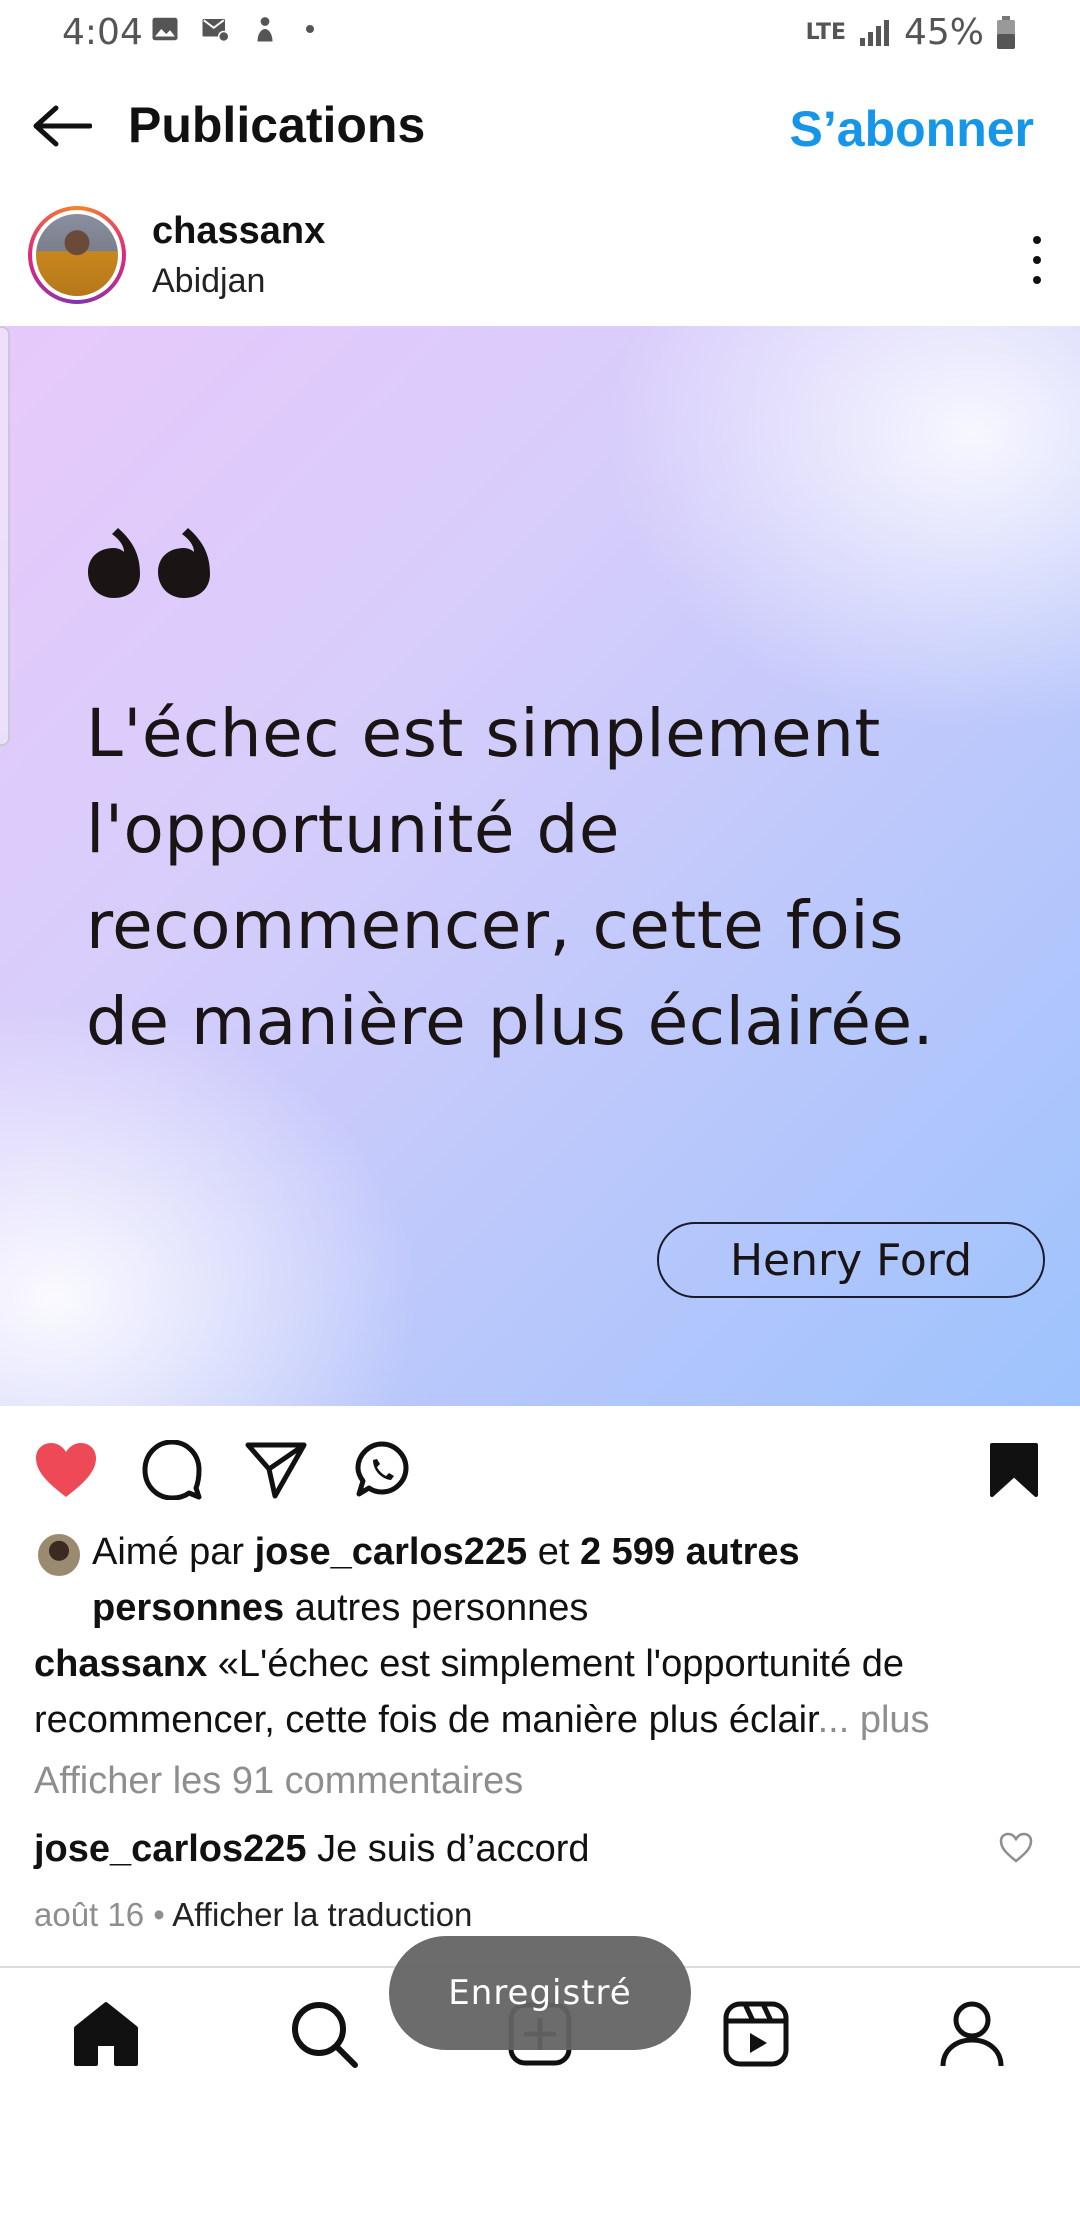 This screenshot has width=1080, height=2220. Describe the element at coordinates (216, 31) in the screenshot. I see `mail-settings-icon` at that location.